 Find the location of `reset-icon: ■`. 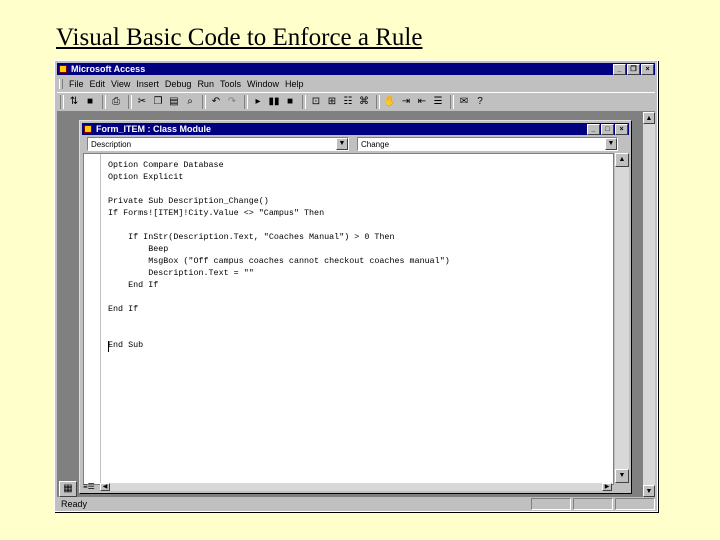

reset-icon: ■ is located at coordinates (290, 102).